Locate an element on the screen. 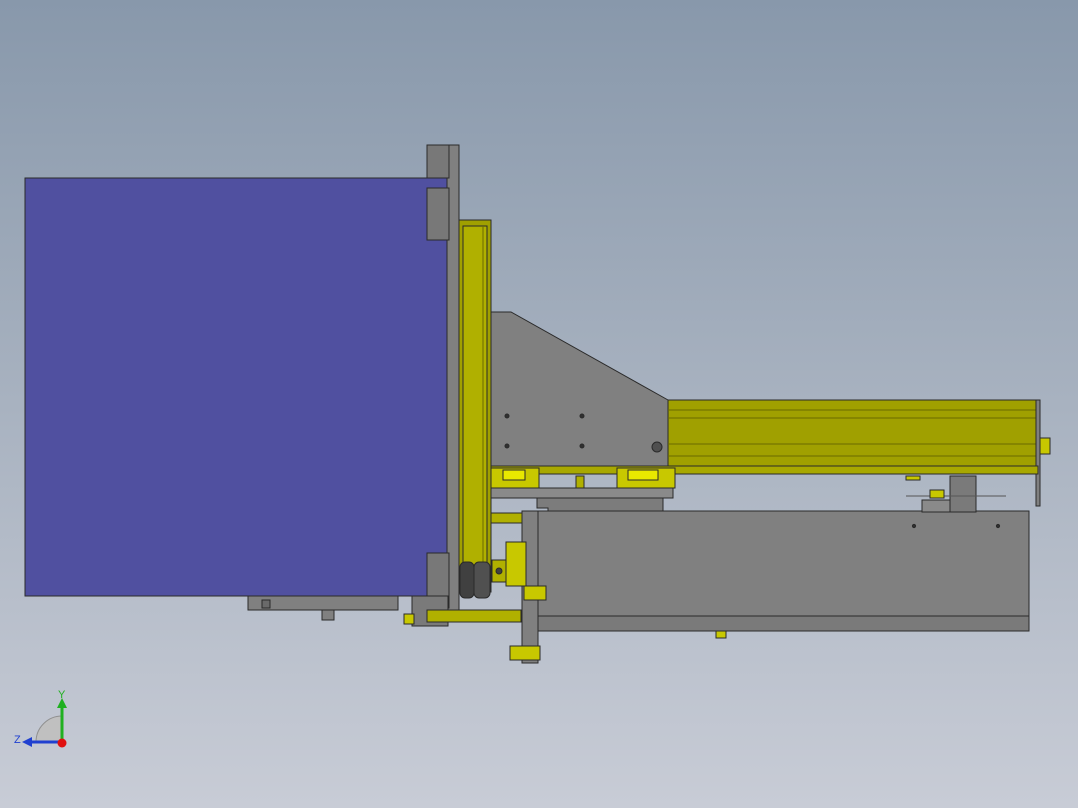  y-axis-label: Y is located at coordinates (62, 695).